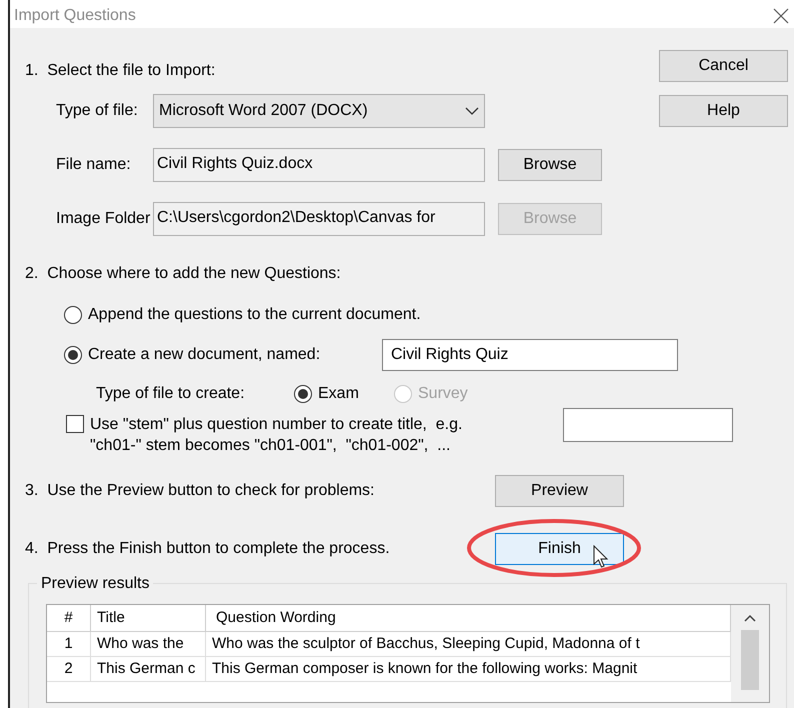  Describe the element at coordinates (319, 219) in the screenshot. I see `text-field: C:\Users\cgordon2\Desktop\Canvas for` at that location.